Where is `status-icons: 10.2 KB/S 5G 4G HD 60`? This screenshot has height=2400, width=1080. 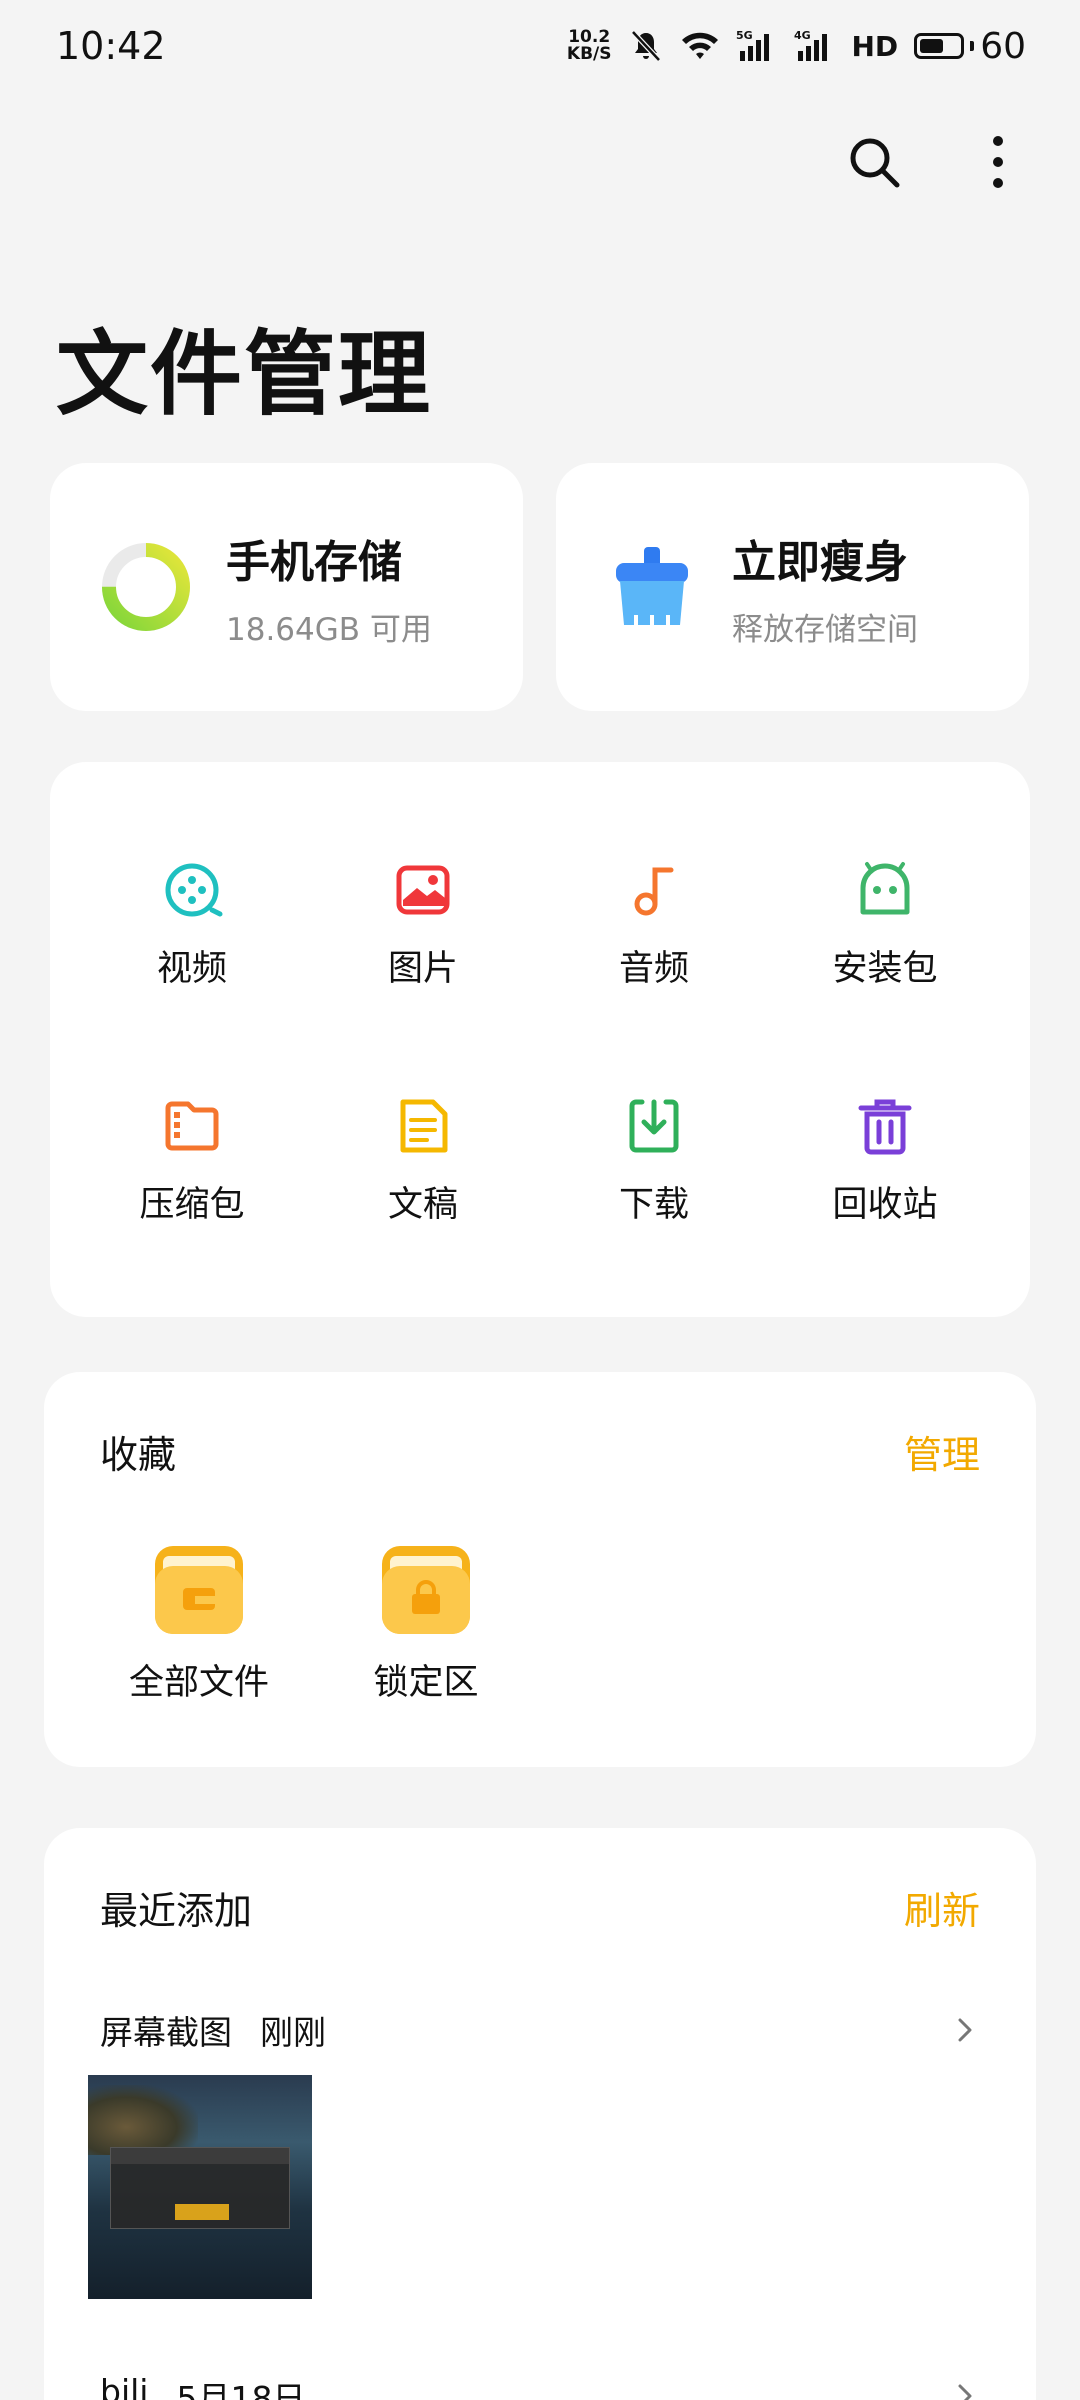
status-icons: 10.2 KB/S 5G 4G HD 60 is located at coordinates (796, 46).